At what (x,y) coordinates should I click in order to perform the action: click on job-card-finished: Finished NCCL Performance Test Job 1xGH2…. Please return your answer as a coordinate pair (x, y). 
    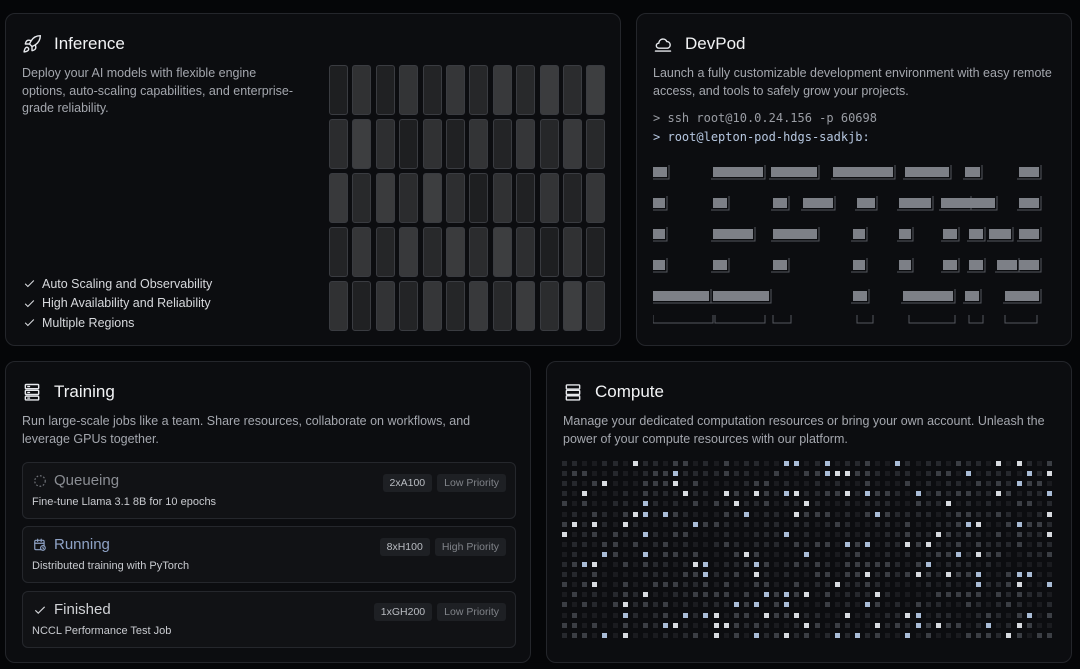
    Looking at the image, I should click on (269, 619).